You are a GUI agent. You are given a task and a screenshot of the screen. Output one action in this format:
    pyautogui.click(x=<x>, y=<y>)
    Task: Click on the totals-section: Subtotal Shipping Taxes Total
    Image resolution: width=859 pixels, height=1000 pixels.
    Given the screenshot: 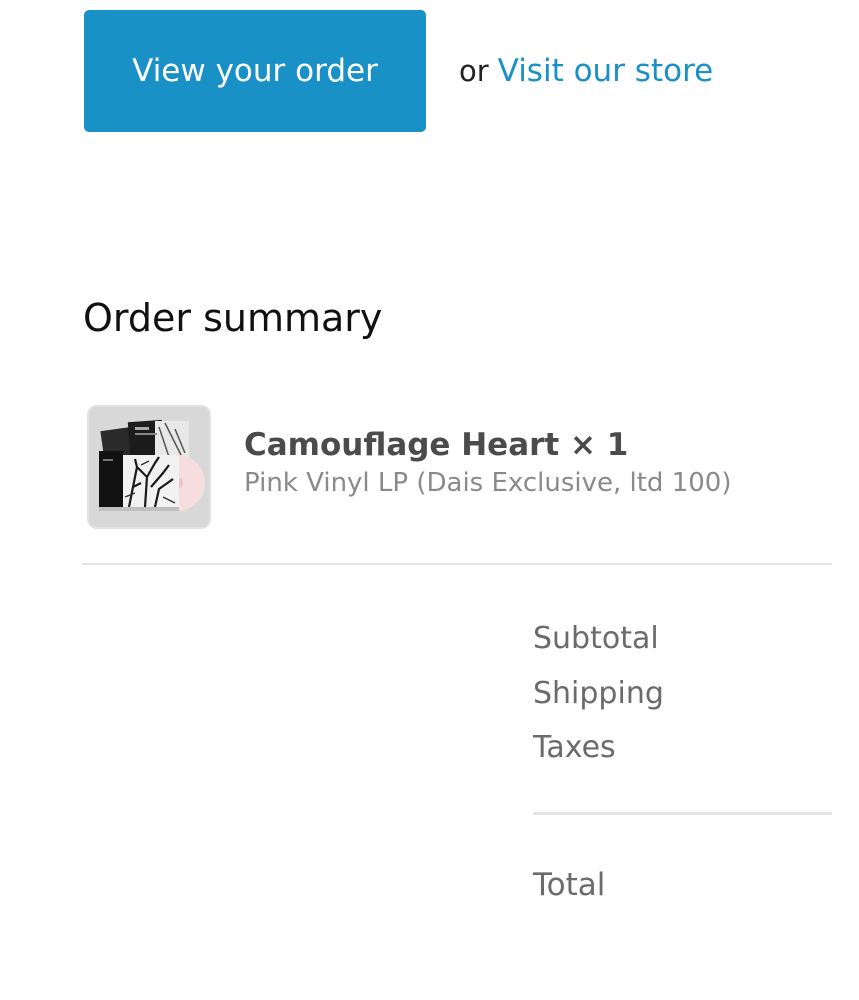 What is the action you would take?
    pyautogui.click(x=682, y=758)
    